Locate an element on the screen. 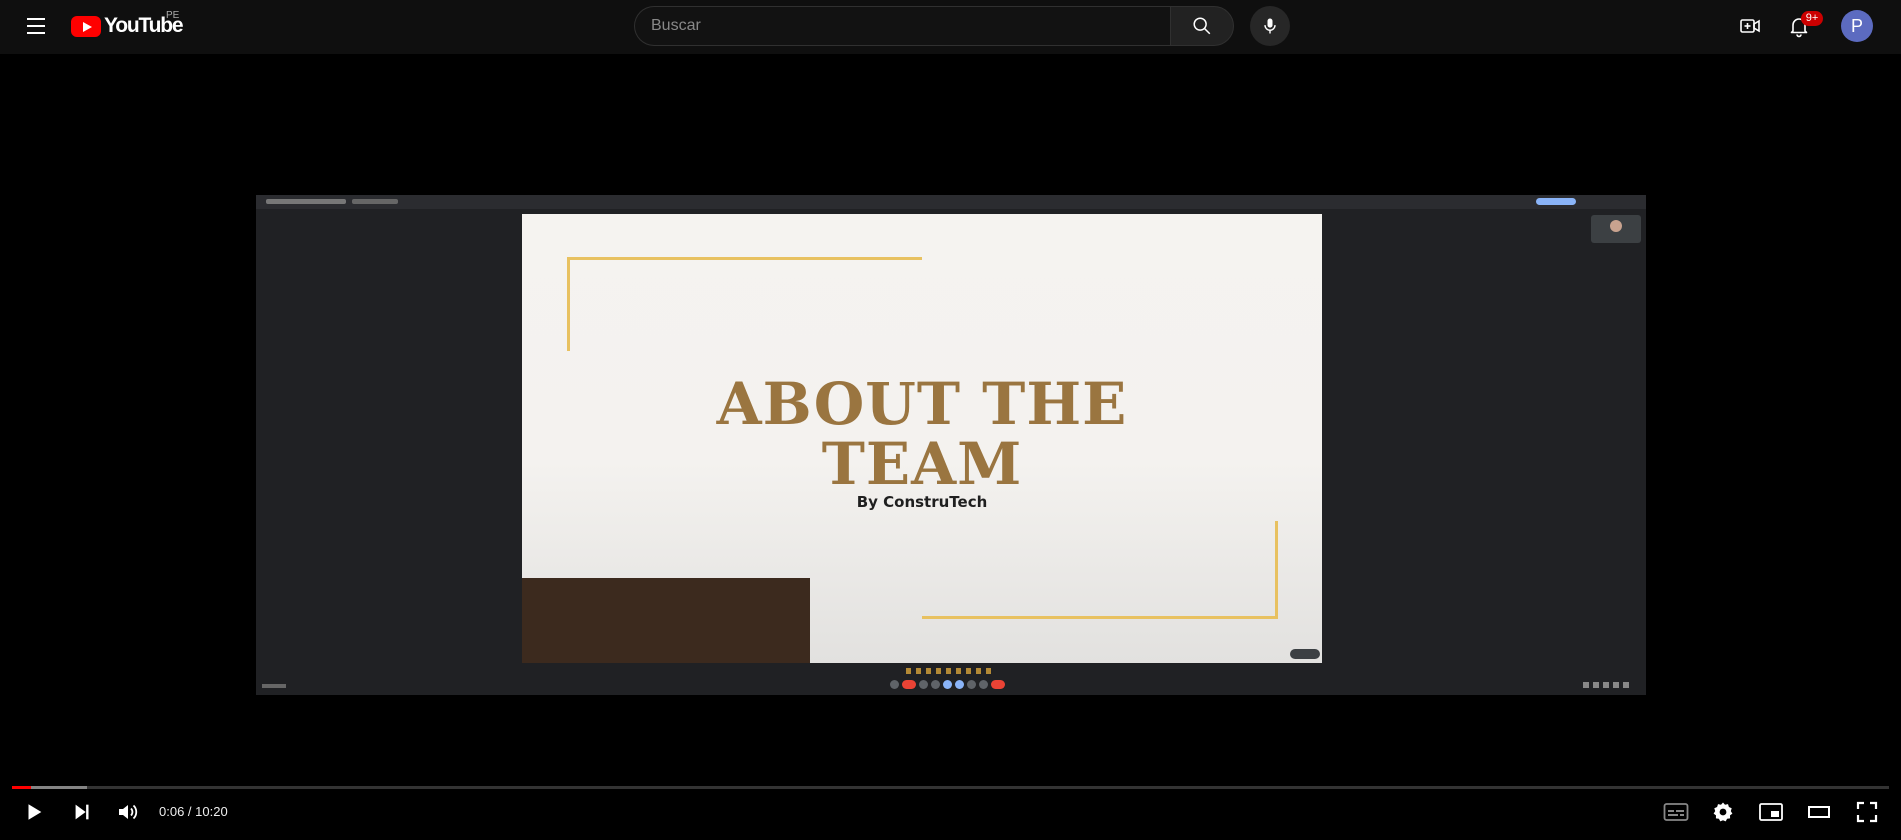  menu-icon is located at coordinates (36, 26).